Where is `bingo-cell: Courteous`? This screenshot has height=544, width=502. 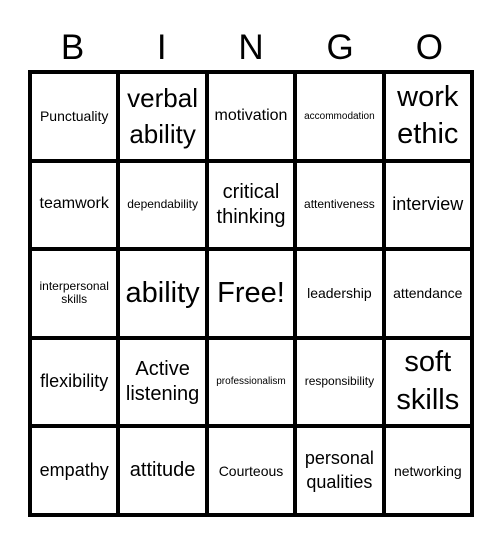
bingo-cell: Courteous is located at coordinates (251, 470).